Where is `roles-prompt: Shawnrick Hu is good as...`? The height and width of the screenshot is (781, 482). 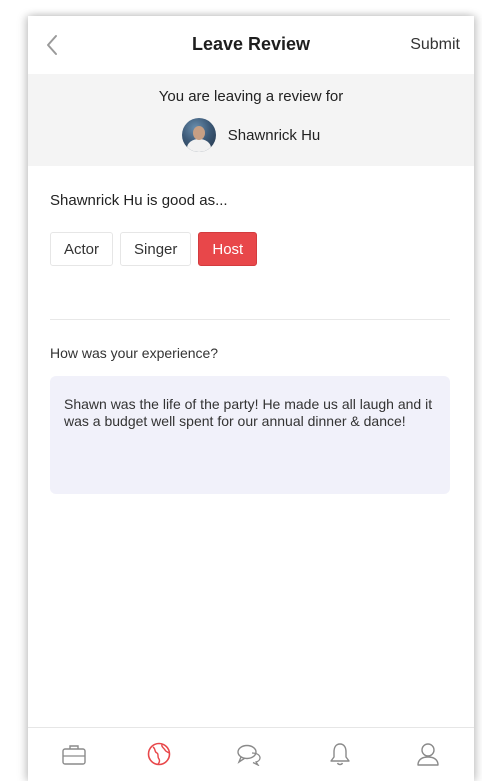 roles-prompt: Shawnrick Hu is good as... is located at coordinates (139, 200).